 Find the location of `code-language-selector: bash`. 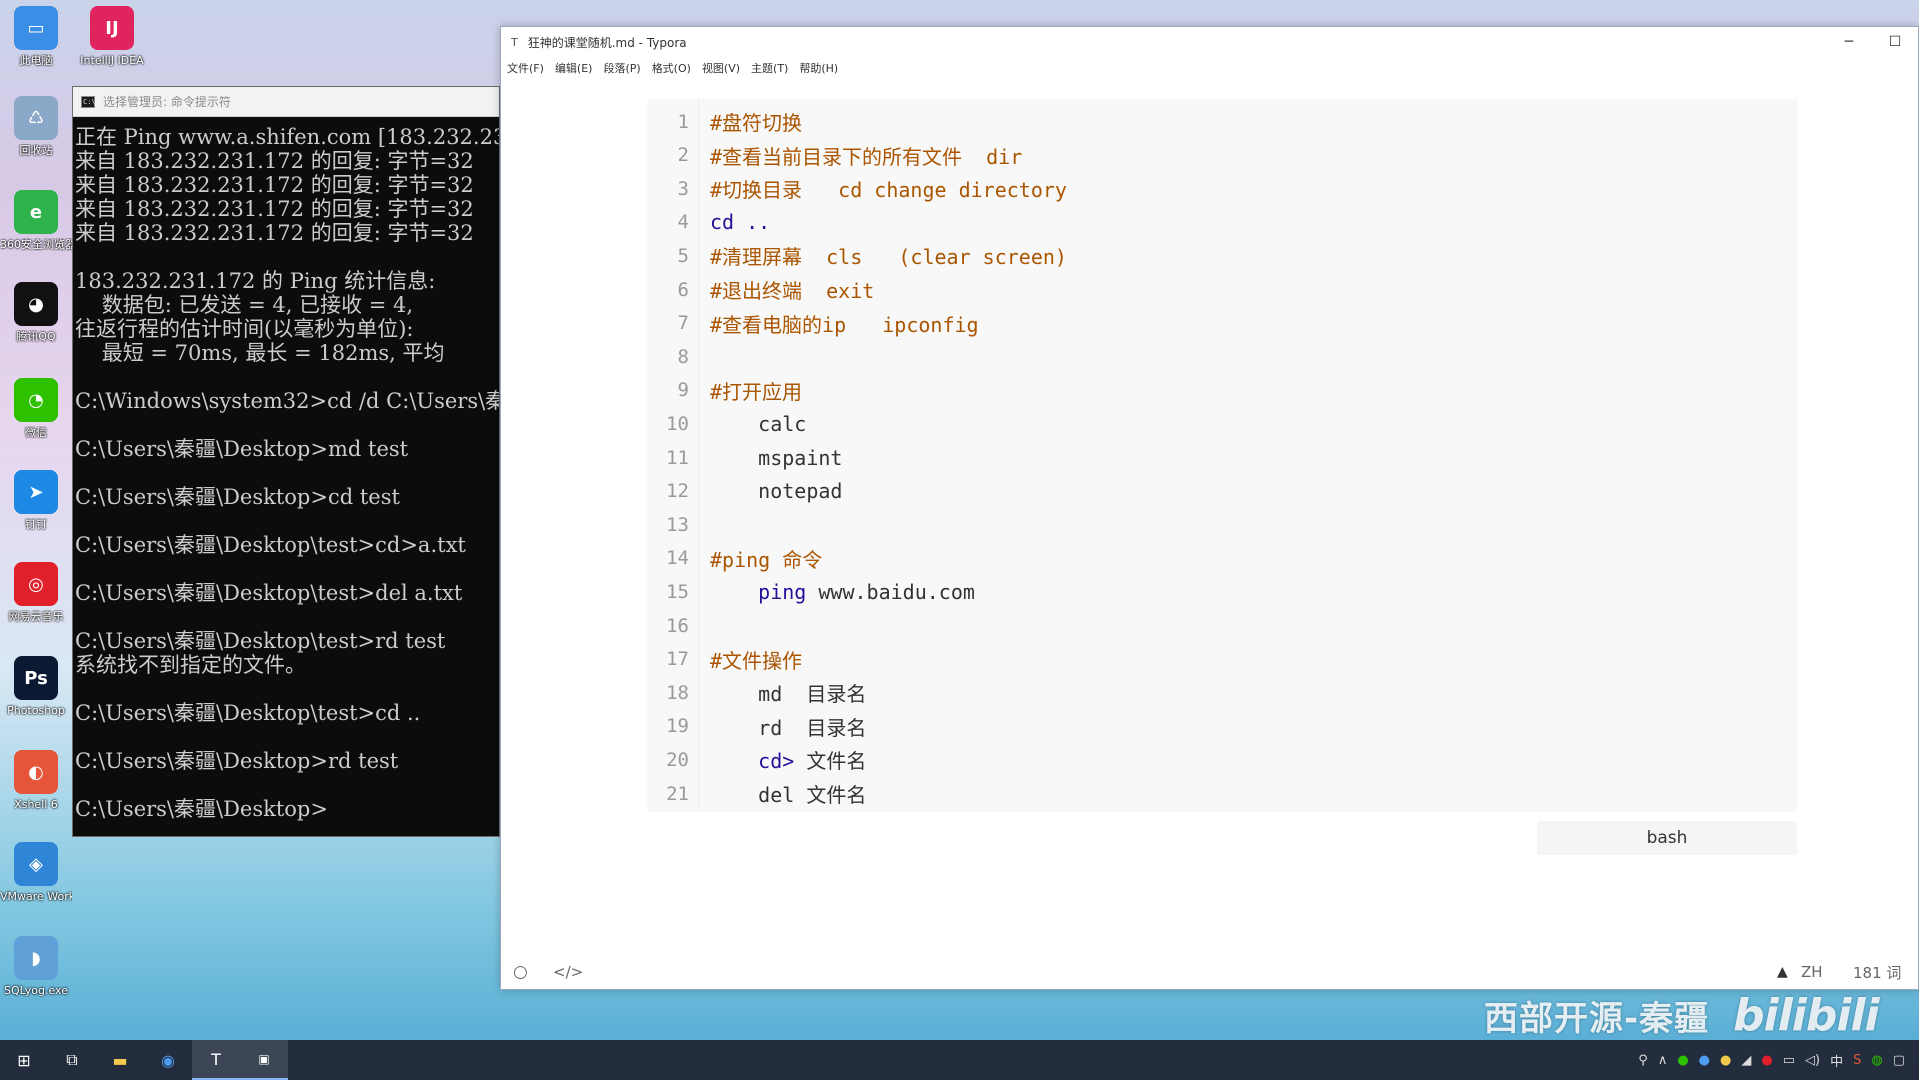

code-language-selector: bash is located at coordinates (1667, 838).